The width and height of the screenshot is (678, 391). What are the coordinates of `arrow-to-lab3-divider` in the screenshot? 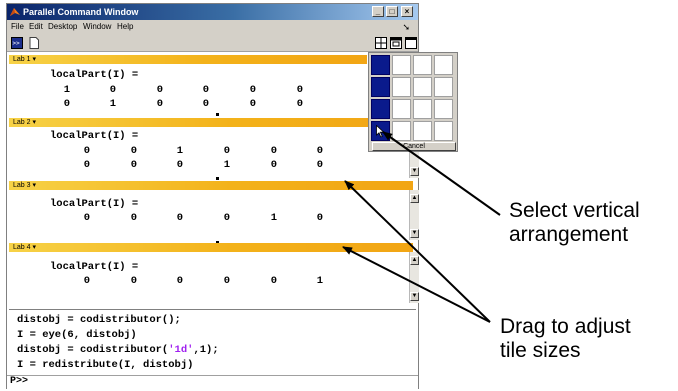 It's located at (417, 251).